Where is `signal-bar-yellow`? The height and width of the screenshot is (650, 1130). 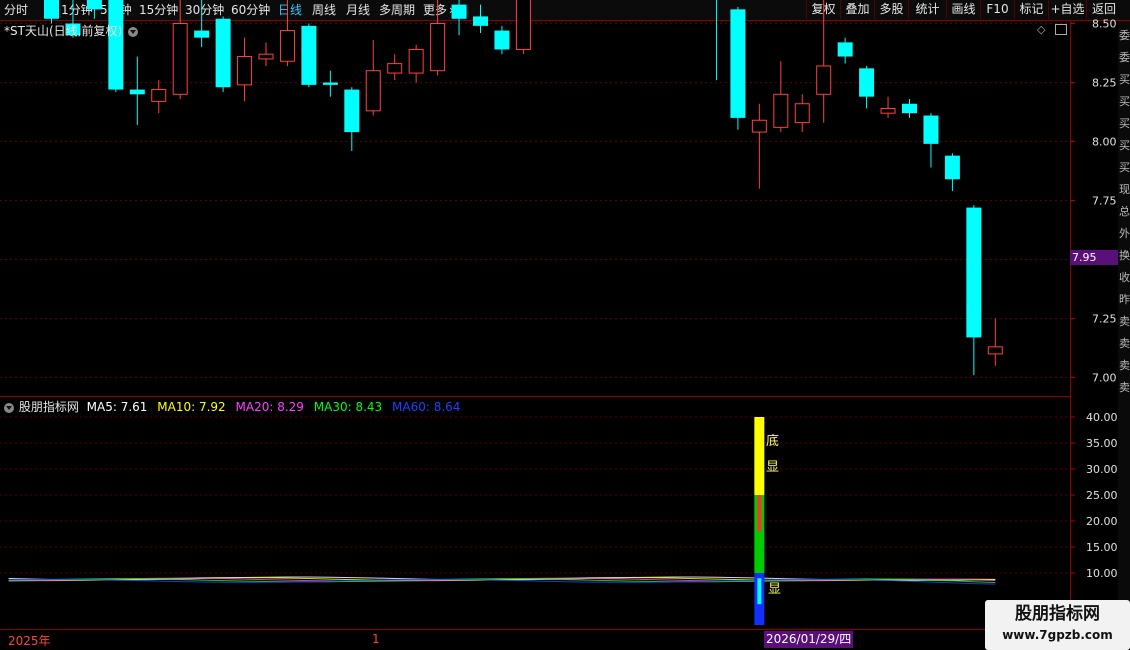 signal-bar-yellow is located at coordinates (759, 456).